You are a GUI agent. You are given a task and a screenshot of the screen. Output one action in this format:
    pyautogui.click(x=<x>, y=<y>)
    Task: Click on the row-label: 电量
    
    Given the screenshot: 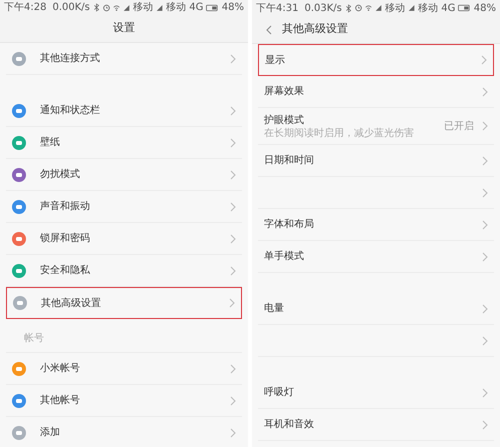 What is the action you would take?
    pyautogui.click(x=274, y=309)
    